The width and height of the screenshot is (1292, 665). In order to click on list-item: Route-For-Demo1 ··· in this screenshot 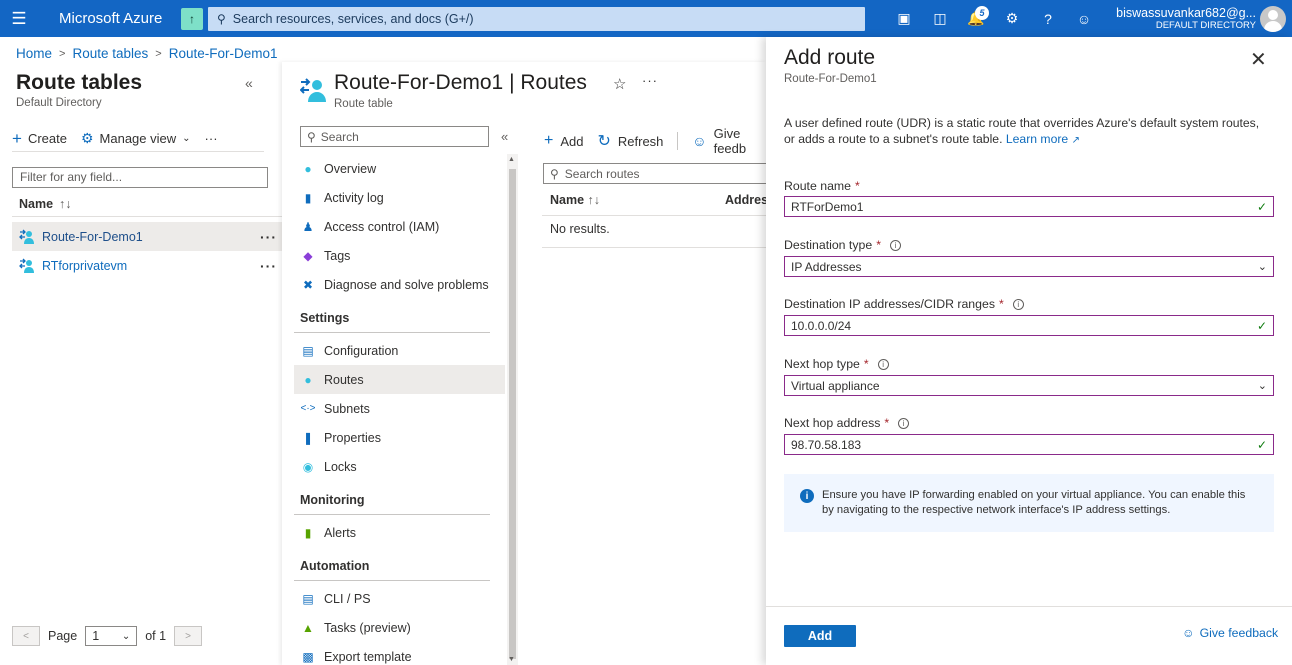, I will do `click(147, 236)`.